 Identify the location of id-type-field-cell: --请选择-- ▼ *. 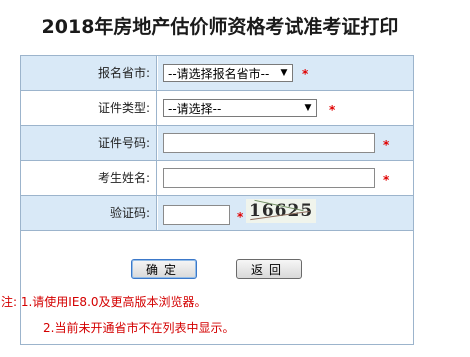
(285, 108).